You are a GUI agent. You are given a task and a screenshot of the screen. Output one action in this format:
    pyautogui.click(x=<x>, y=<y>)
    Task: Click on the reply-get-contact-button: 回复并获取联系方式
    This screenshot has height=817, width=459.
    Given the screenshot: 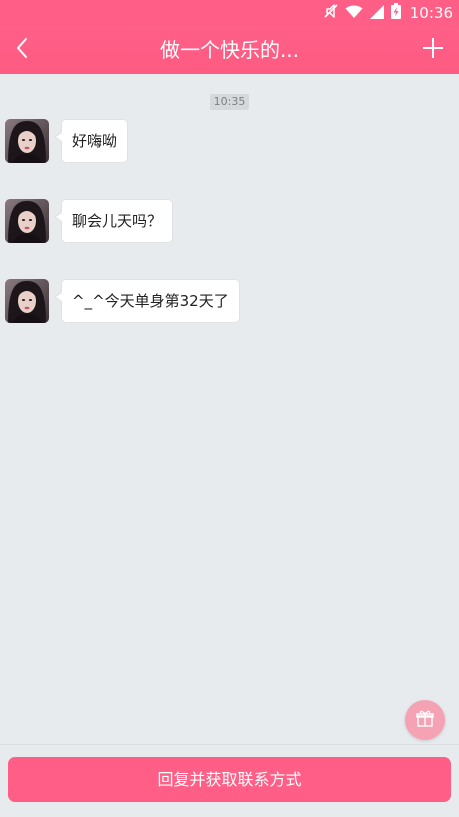 What is the action you would take?
    pyautogui.click(x=229, y=779)
    